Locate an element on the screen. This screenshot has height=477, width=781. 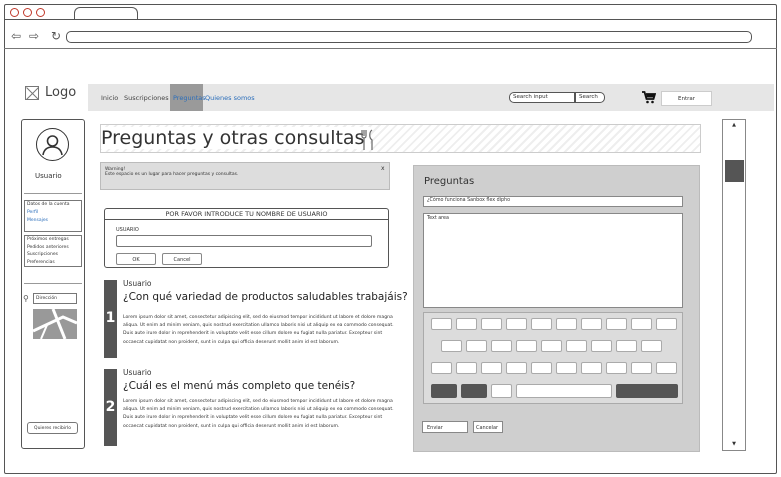
account-menu: Datos de la cuenta Perfil Mensajes is located at coordinates (53, 216).